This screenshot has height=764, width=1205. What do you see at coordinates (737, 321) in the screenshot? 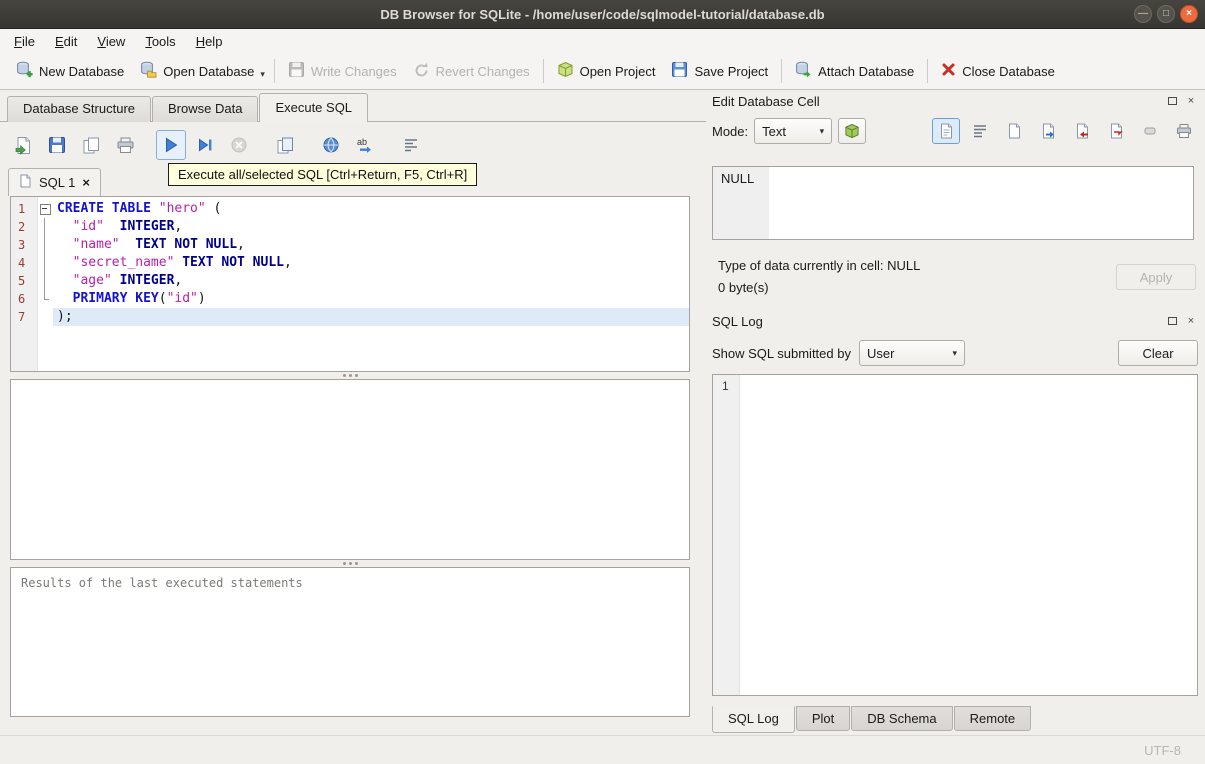
I see `sql-log-title: SQL Log` at bounding box center [737, 321].